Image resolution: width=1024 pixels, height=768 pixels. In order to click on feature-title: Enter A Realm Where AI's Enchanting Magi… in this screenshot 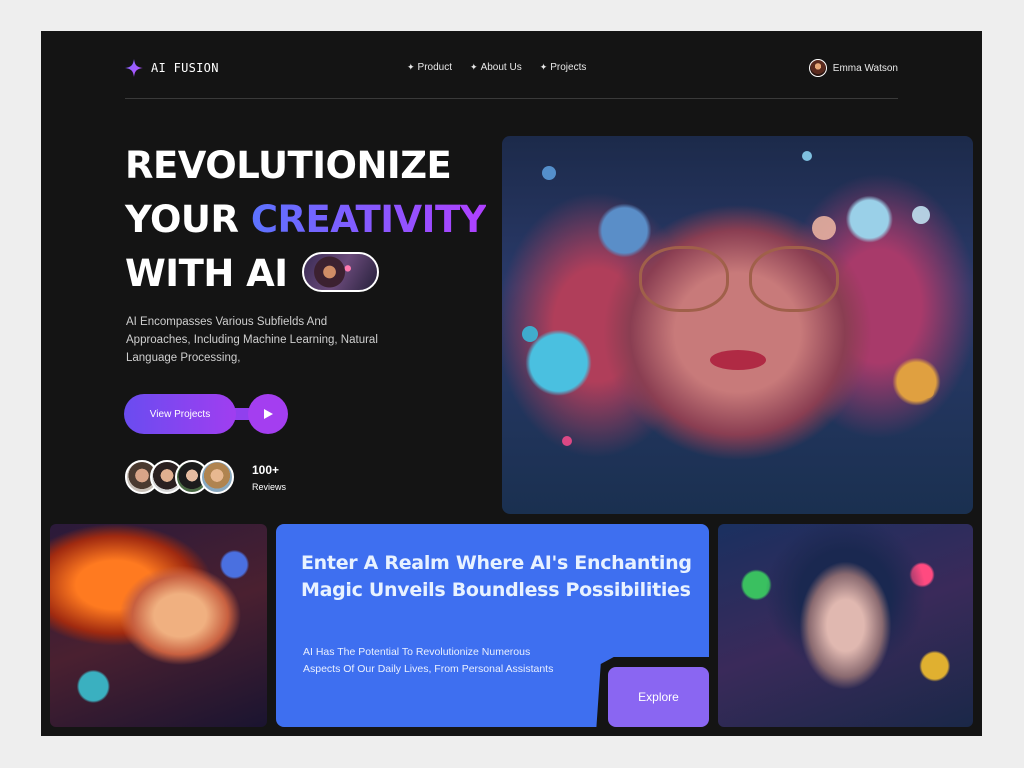, I will do `click(496, 576)`.